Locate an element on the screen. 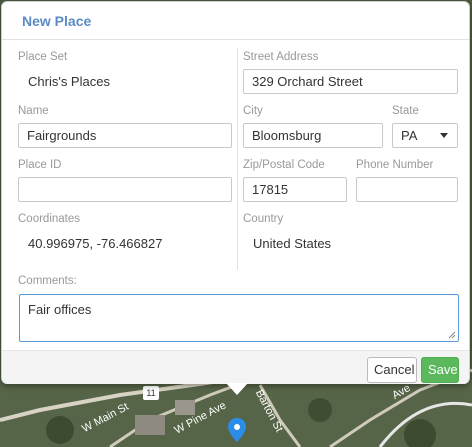 Image resolution: width=472 pixels, height=447 pixels. dialog-pointer is located at coordinates (237, 389).